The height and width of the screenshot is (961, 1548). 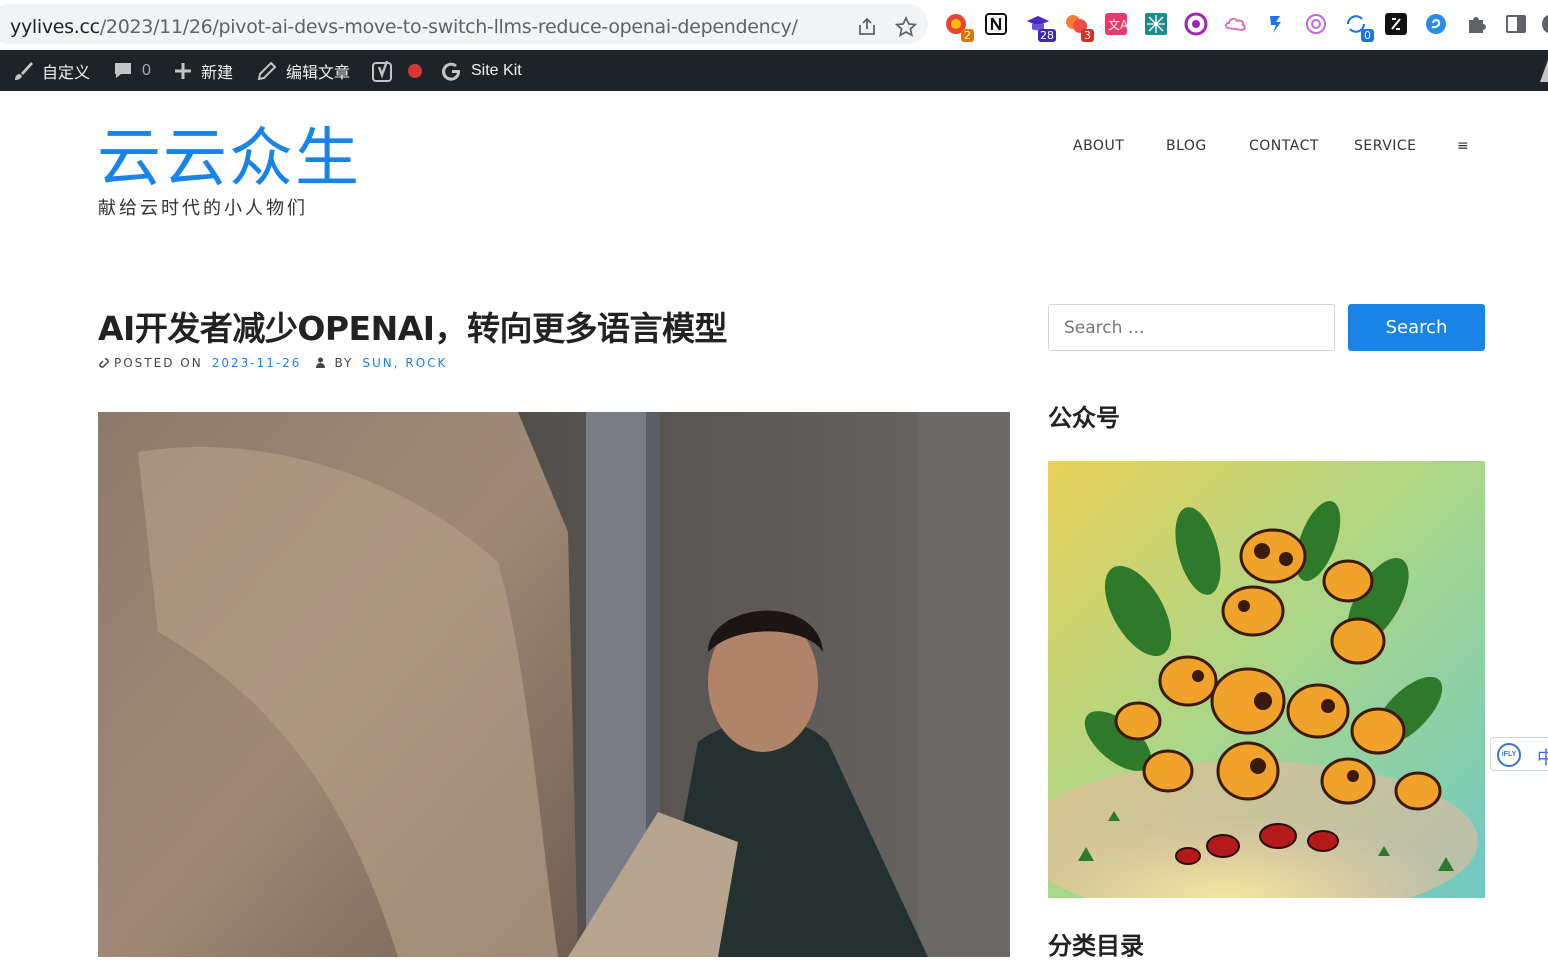 I want to click on bookmark-star-icon, so click(x=906, y=27).